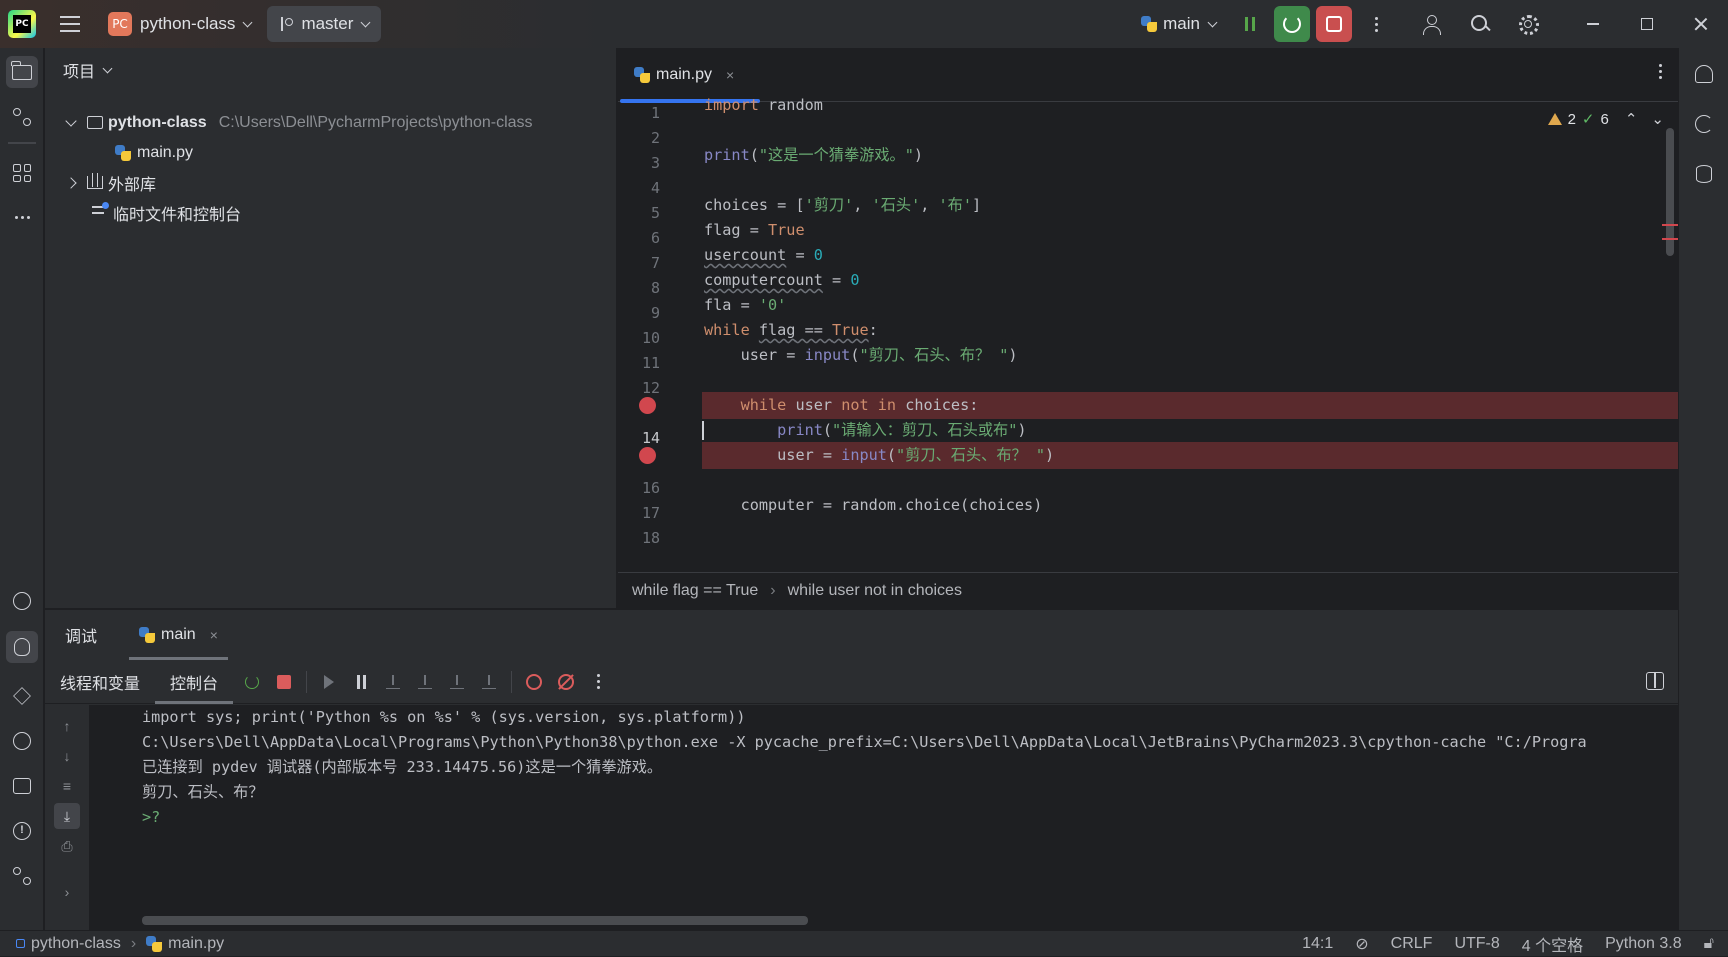  What do you see at coordinates (67, 786) in the screenshot?
I see `soft-wrap-button: ≡` at bounding box center [67, 786].